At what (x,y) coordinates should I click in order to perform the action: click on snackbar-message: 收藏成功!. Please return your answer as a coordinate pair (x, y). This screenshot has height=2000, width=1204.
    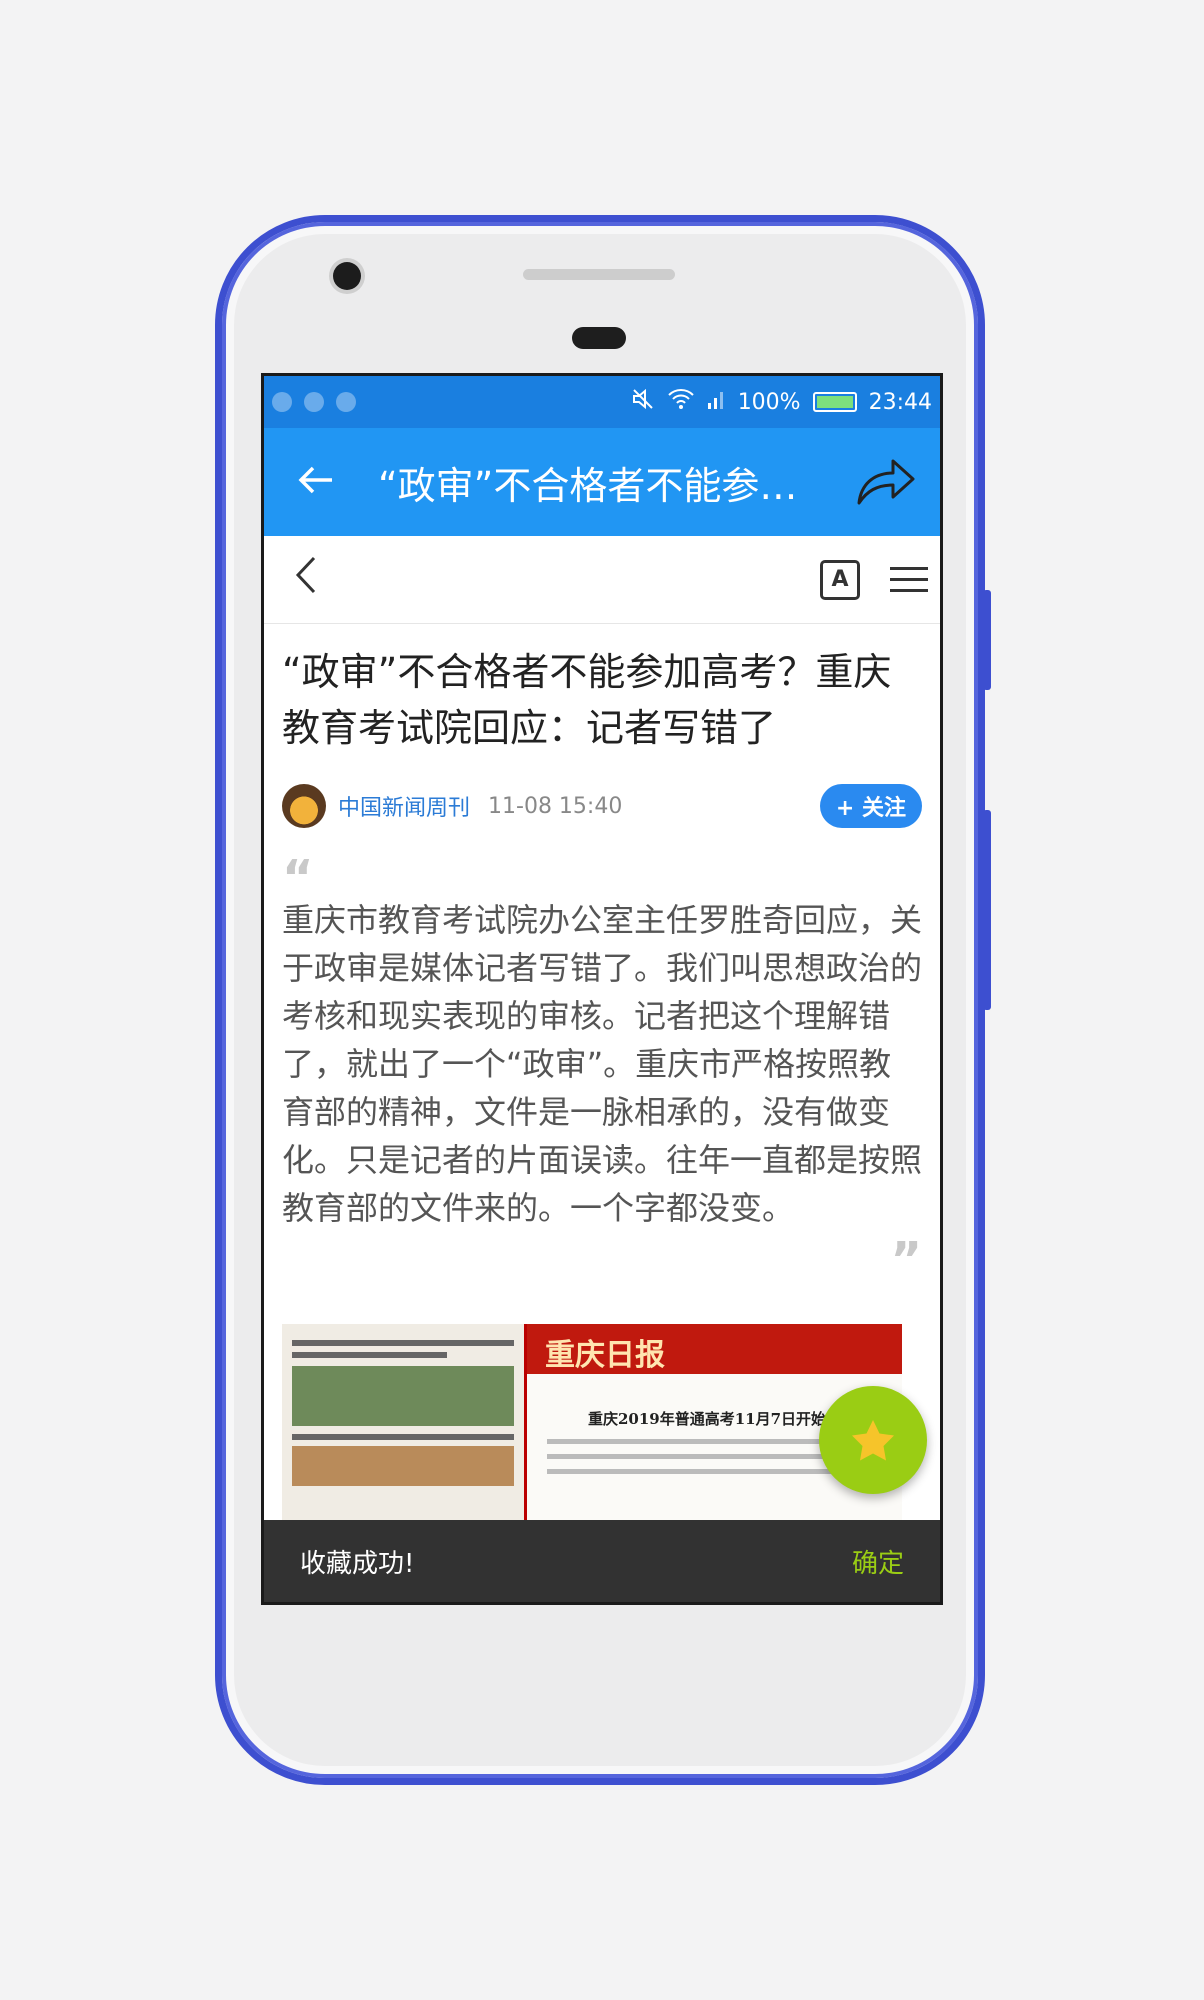
    Looking at the image, I should click on (357, 1563).